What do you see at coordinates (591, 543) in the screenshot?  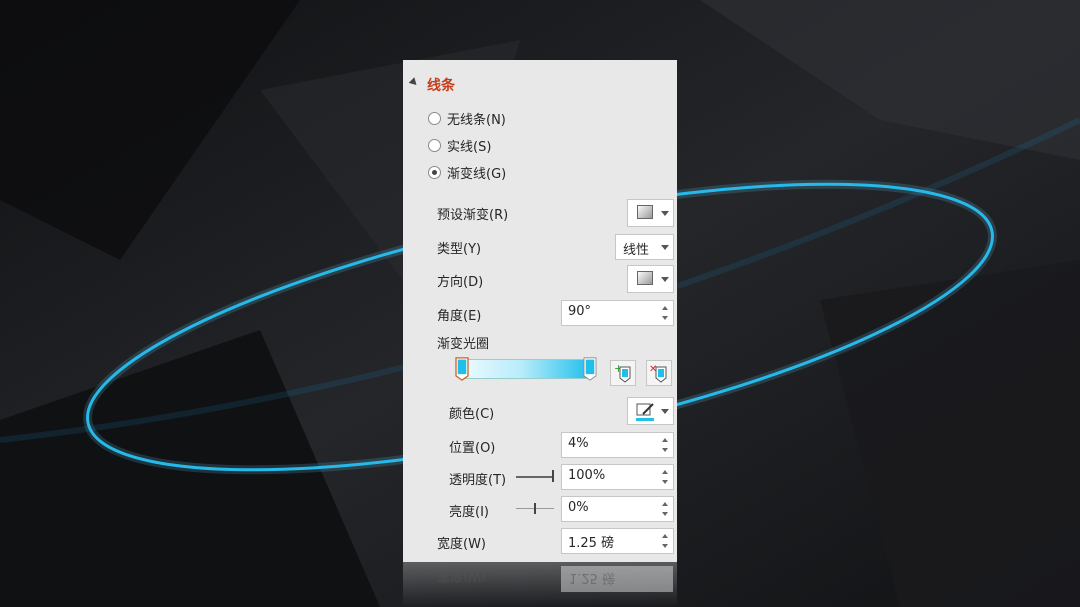 I see `width-value: 1.25 磅` at bounding box center [591, 543].